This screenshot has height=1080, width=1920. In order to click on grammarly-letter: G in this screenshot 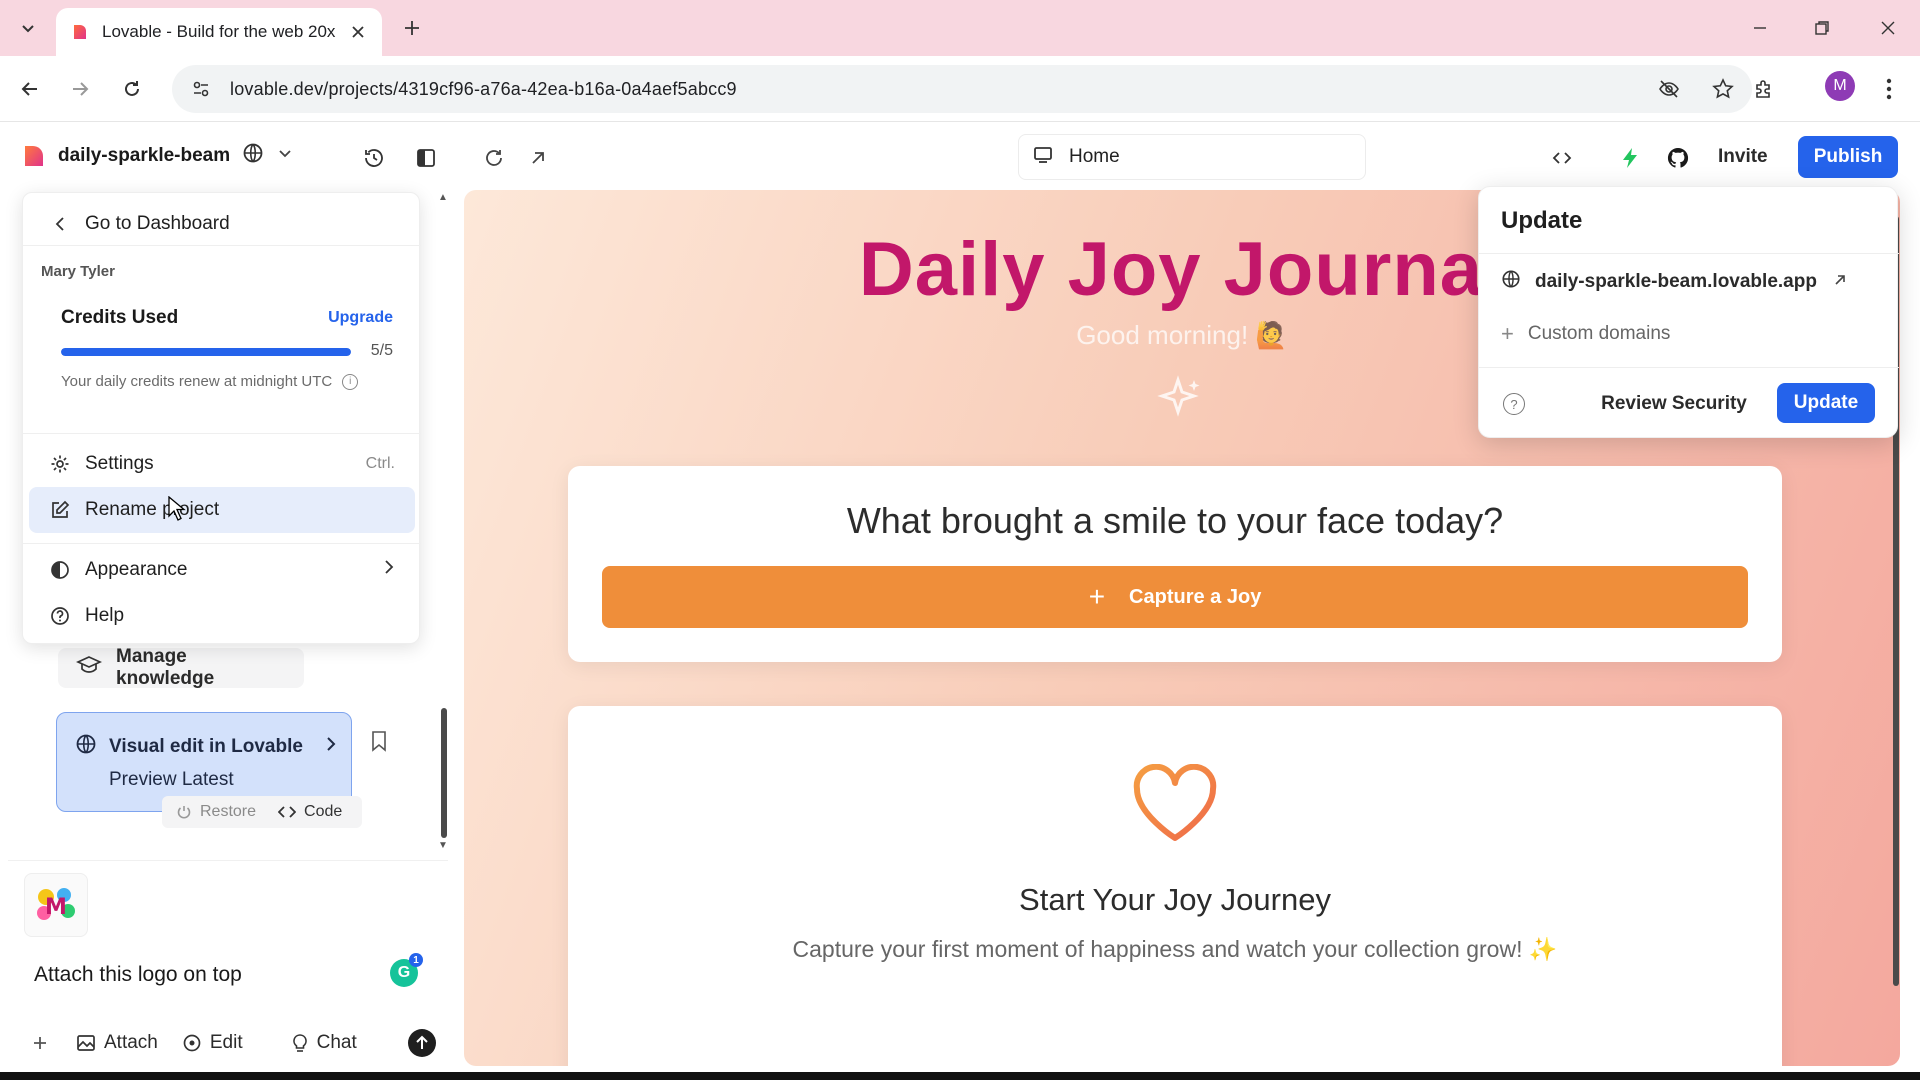, I will do `click(404, 972)`.